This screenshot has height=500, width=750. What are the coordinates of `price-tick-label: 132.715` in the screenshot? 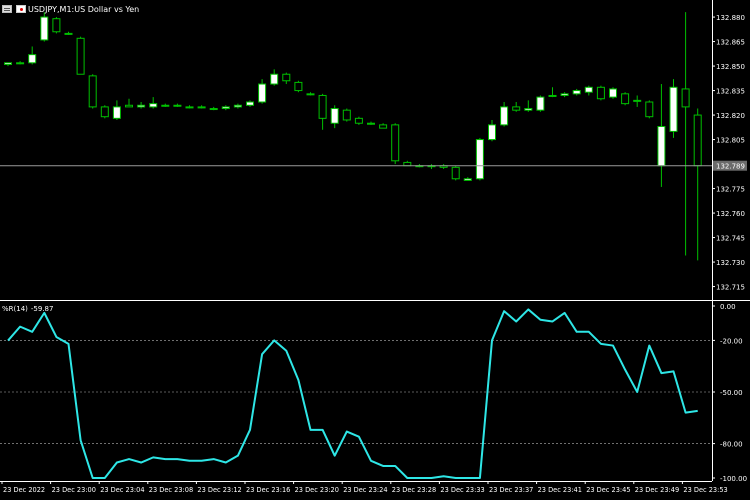 It's located at (730, 288).